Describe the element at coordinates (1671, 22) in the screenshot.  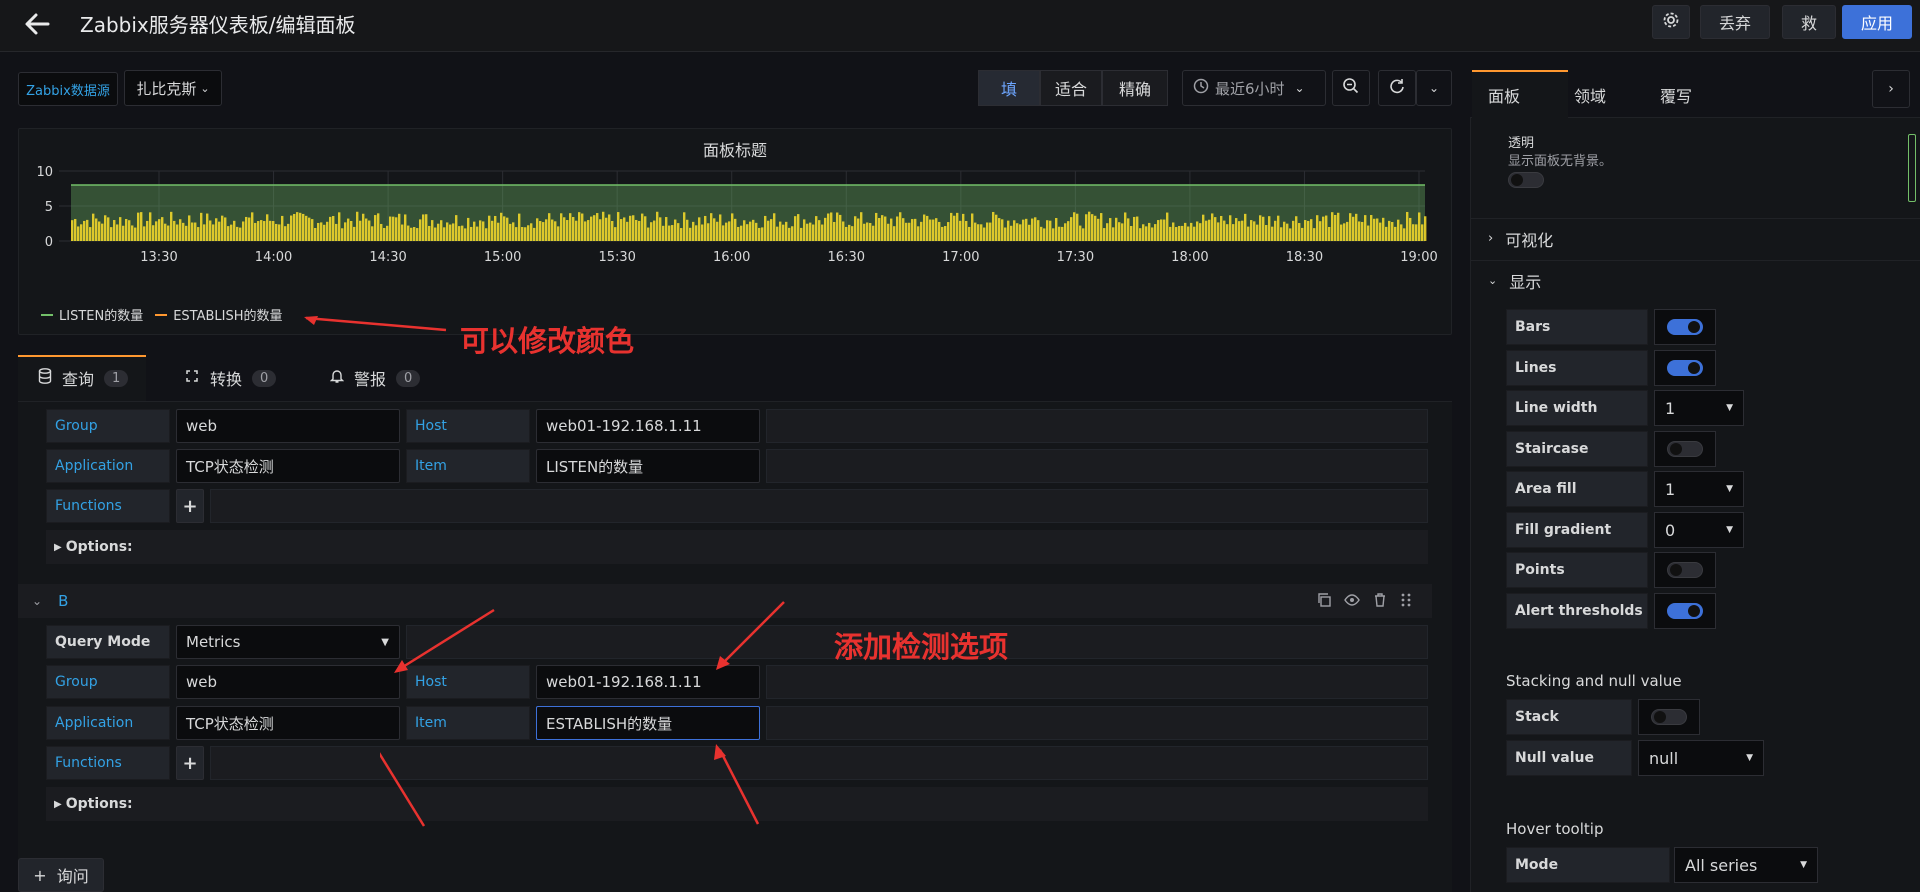
I see `settings-button` at that location.